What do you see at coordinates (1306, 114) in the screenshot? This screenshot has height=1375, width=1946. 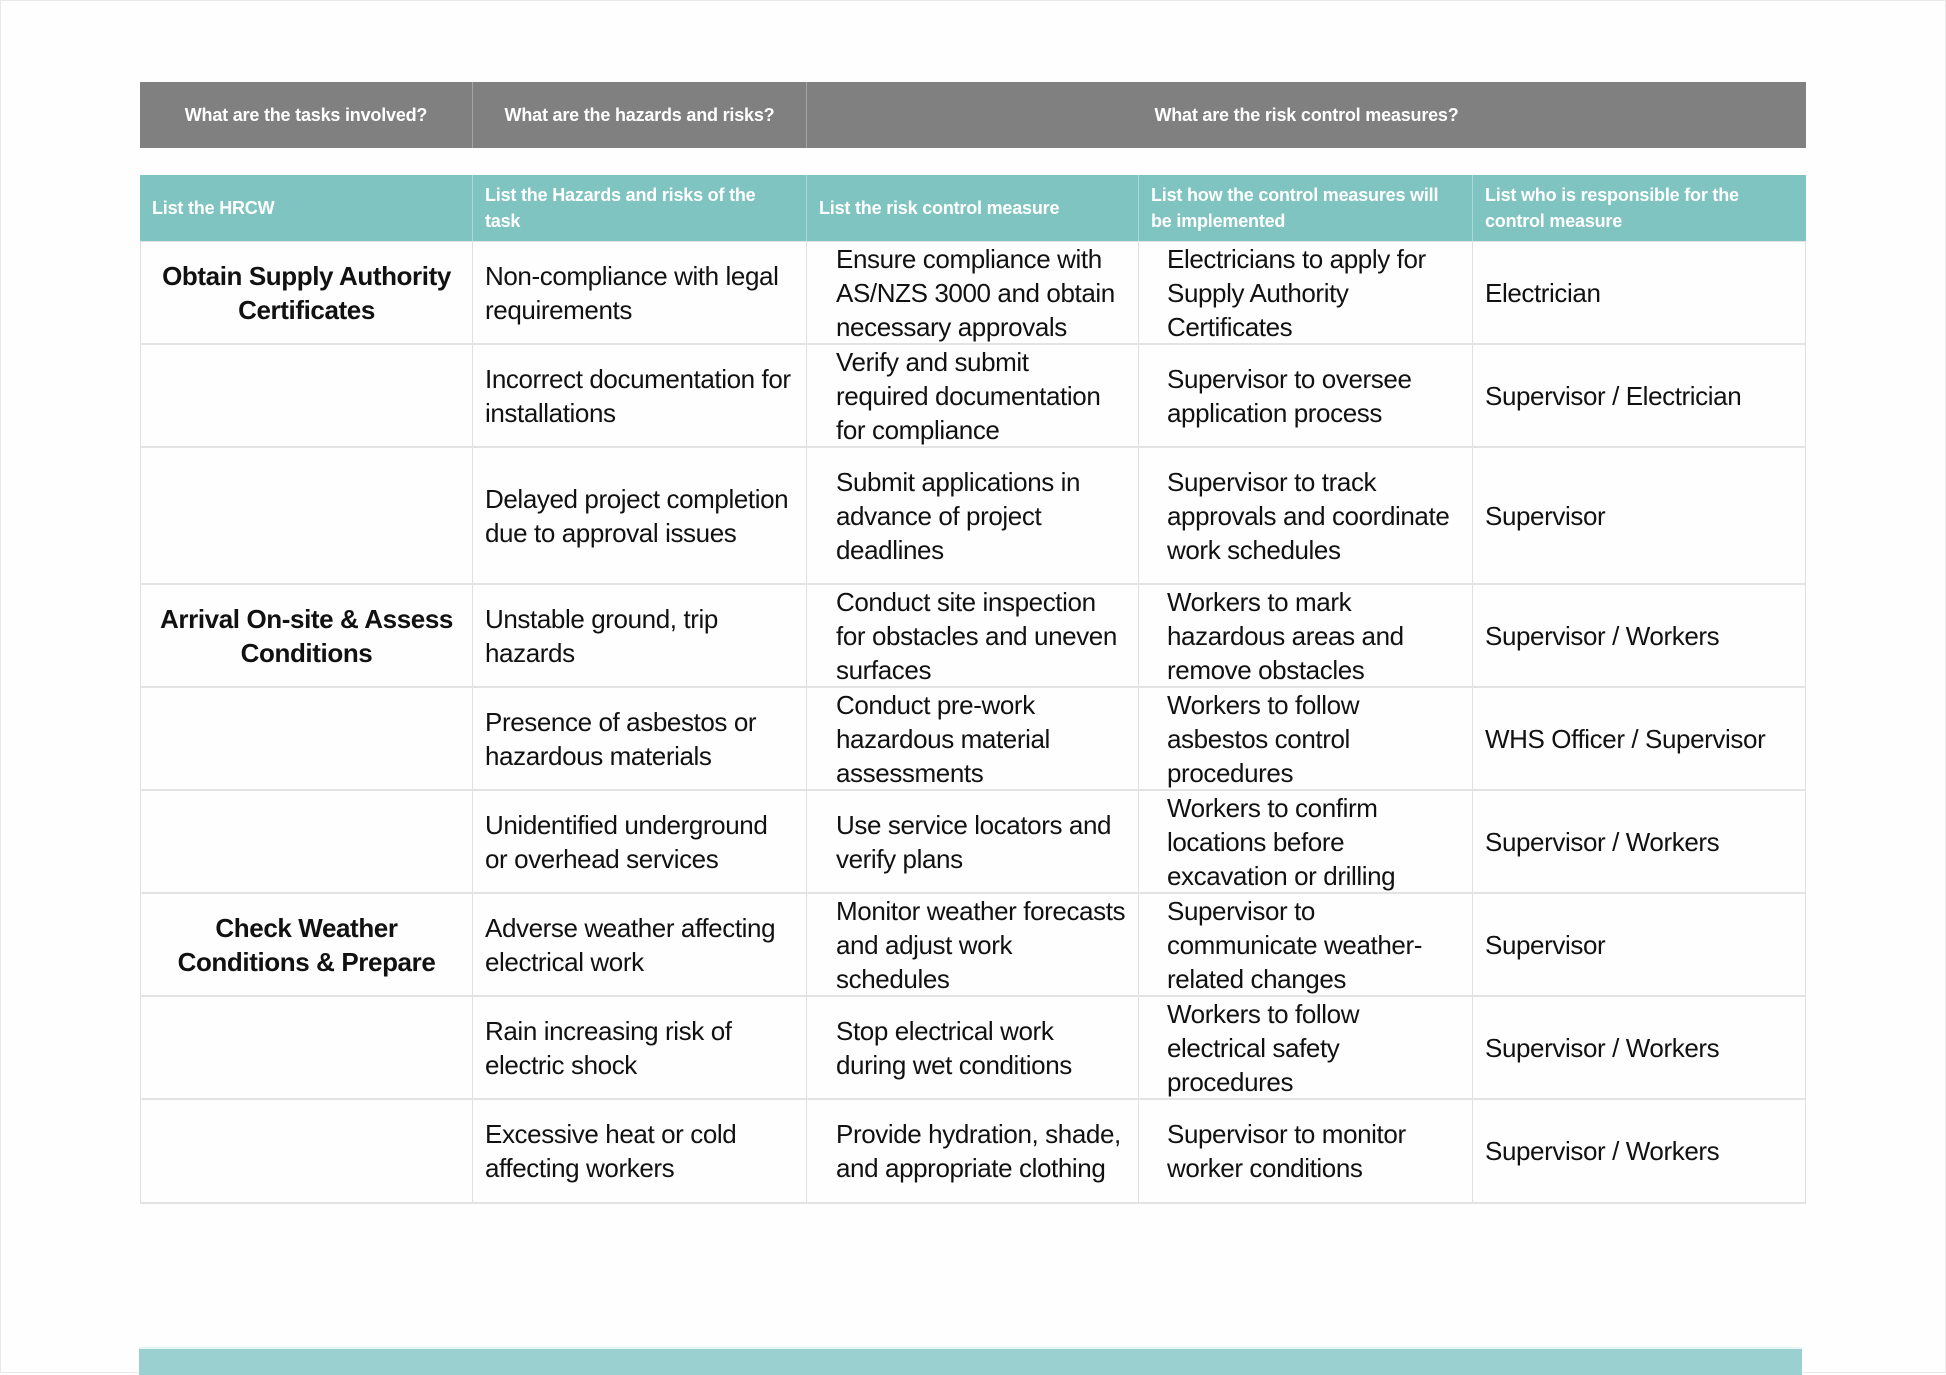 I see `group-header-controls: What are the risk control measures?` at bounding box center [1306, 114].